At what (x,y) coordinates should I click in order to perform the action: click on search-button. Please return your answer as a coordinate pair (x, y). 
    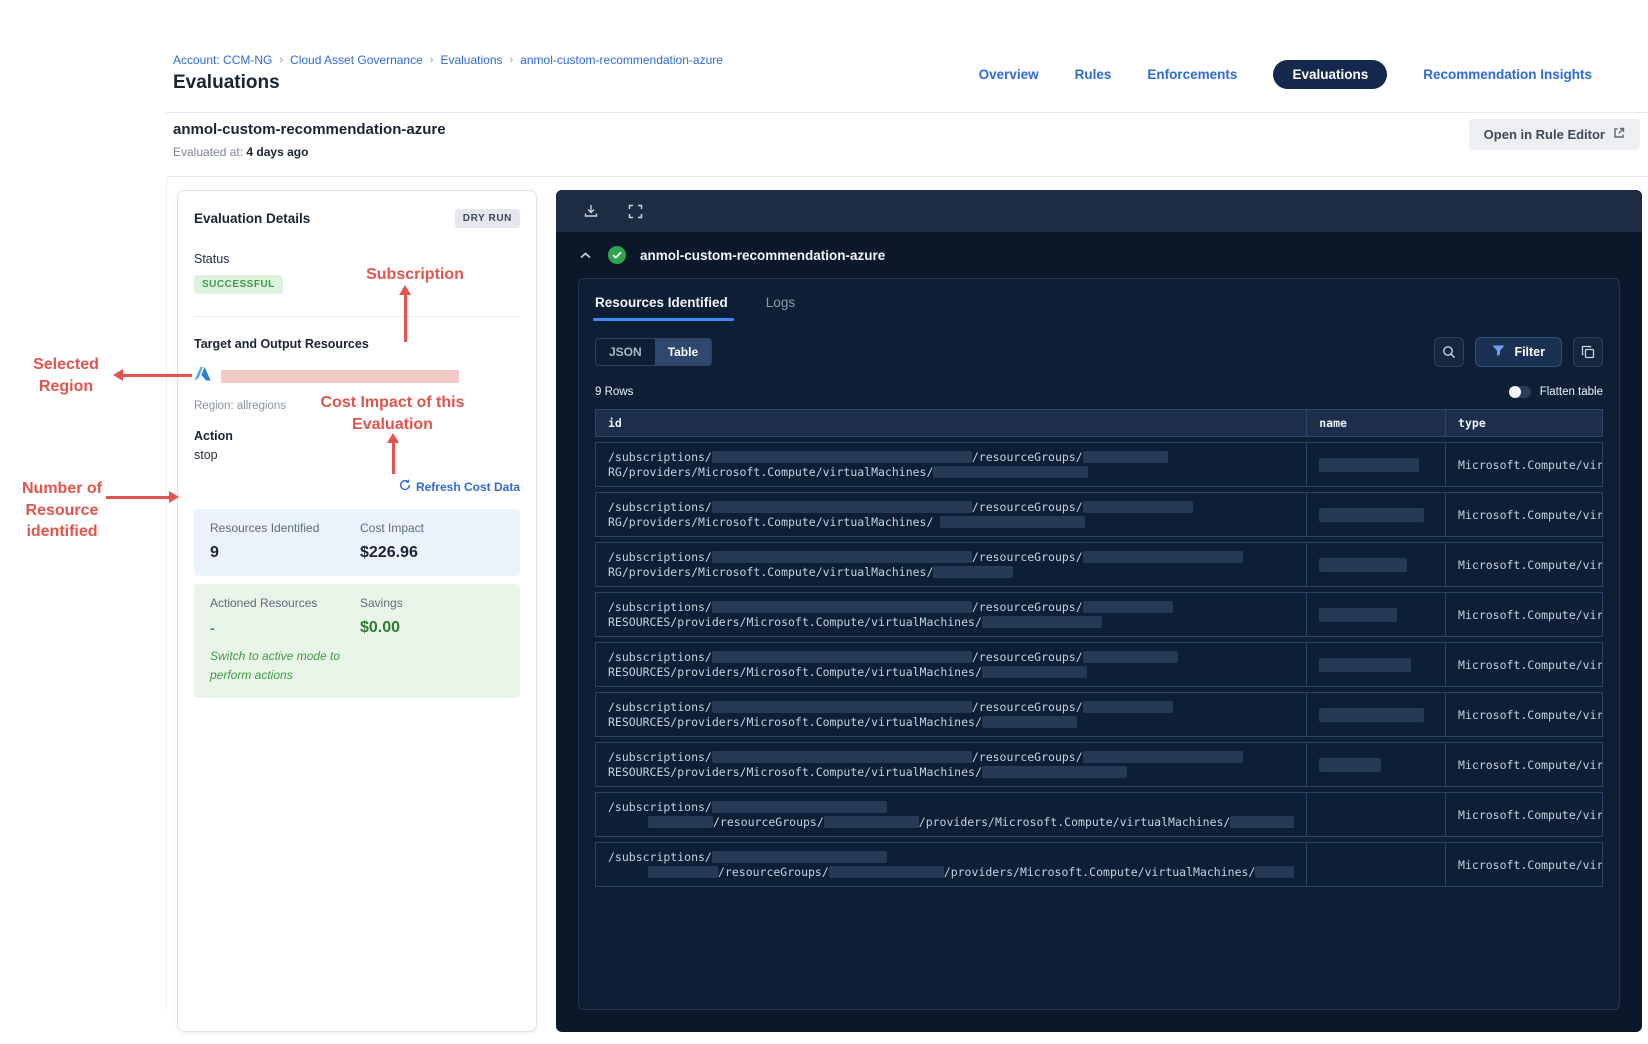
    Looking at the image, I should click on (1449, 352).